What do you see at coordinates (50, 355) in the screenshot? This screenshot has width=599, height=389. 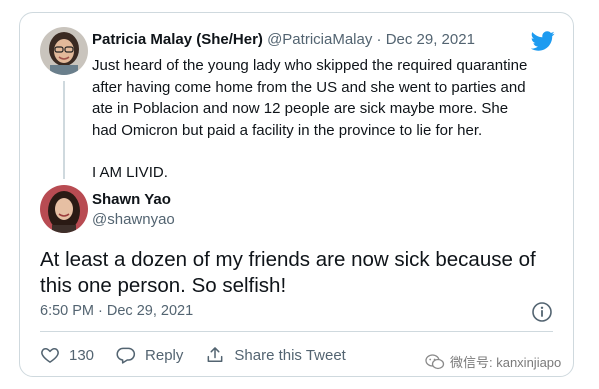 I see `heart-icon` at bounding box center [50, 355].